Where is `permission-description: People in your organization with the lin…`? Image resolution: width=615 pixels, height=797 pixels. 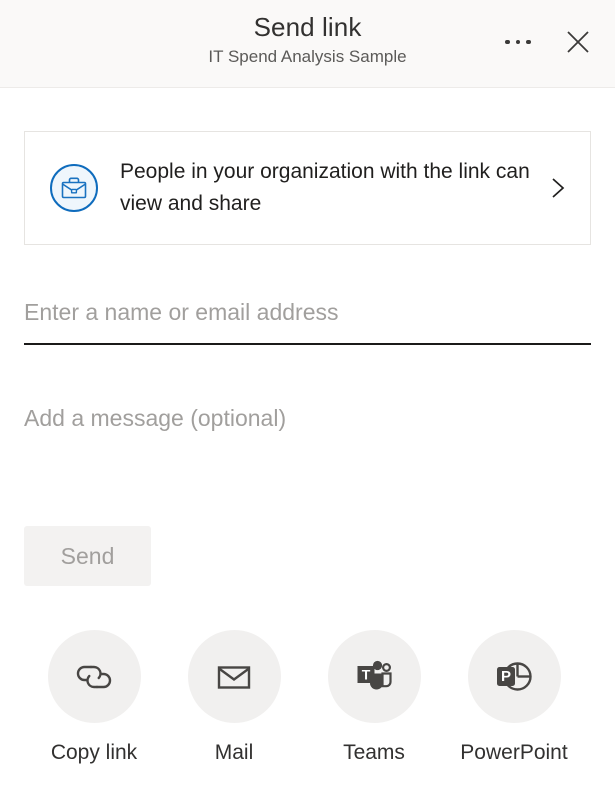 permission-description: People in your organization with the lin… is located at coordinates (329, 188).